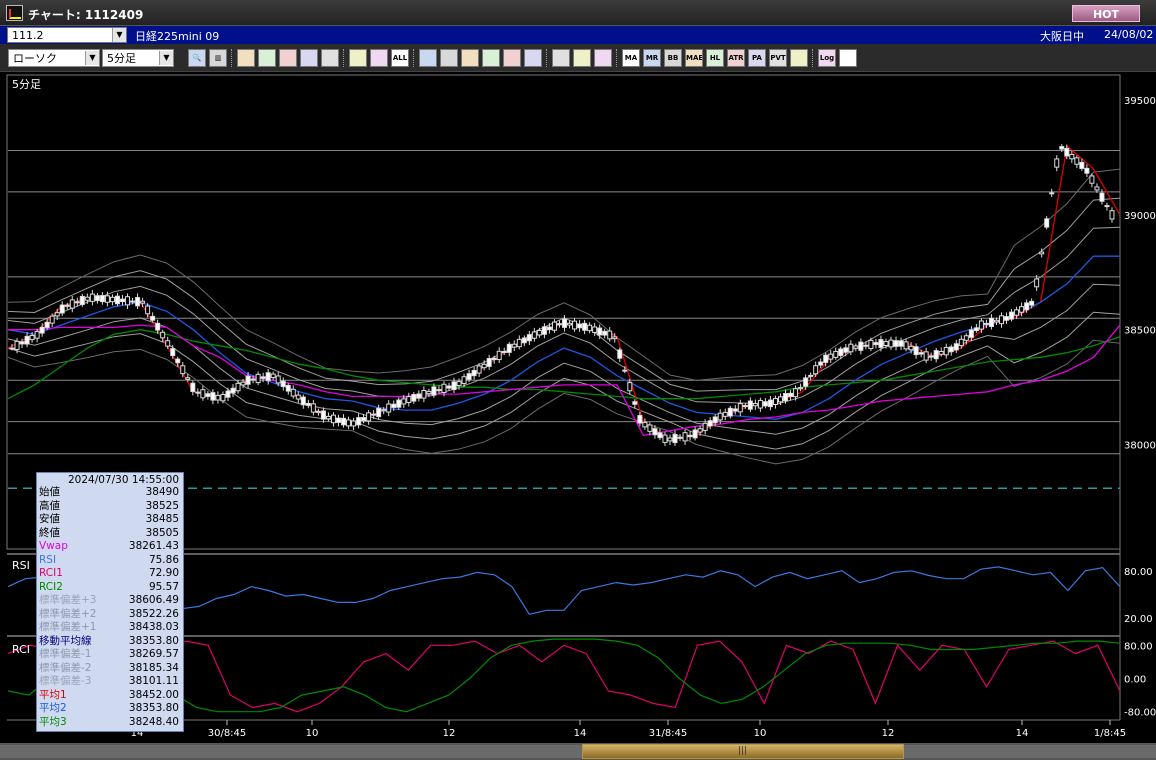 The image size is (1156, 760). Describe the element at coordinates (449, 58) in the screenshot. I see `line-icon` at that location.